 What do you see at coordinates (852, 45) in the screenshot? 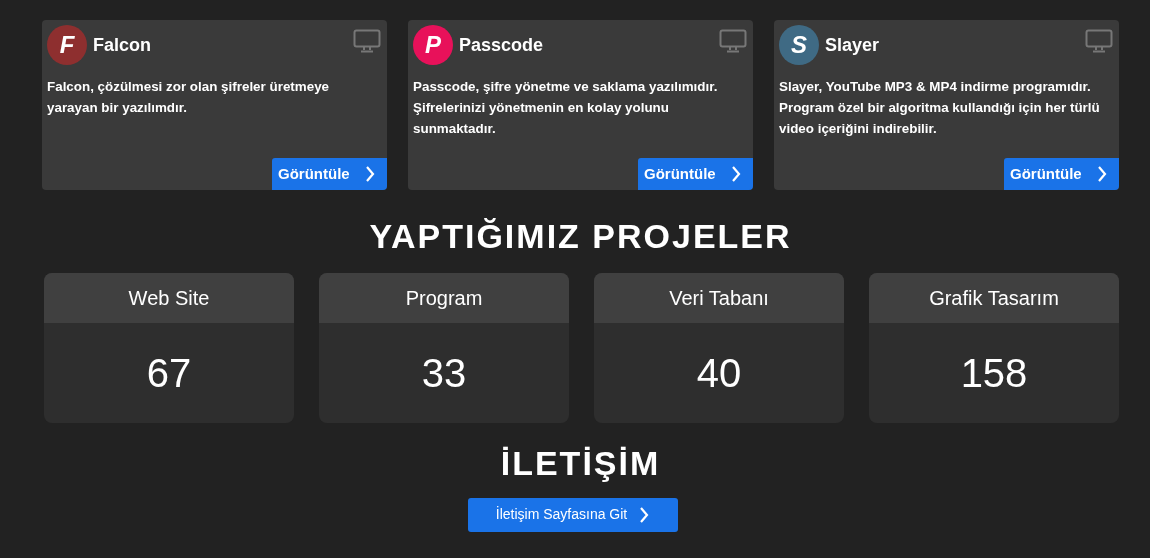
I see `app-name: Slayer` at bounding box center [852, 45].